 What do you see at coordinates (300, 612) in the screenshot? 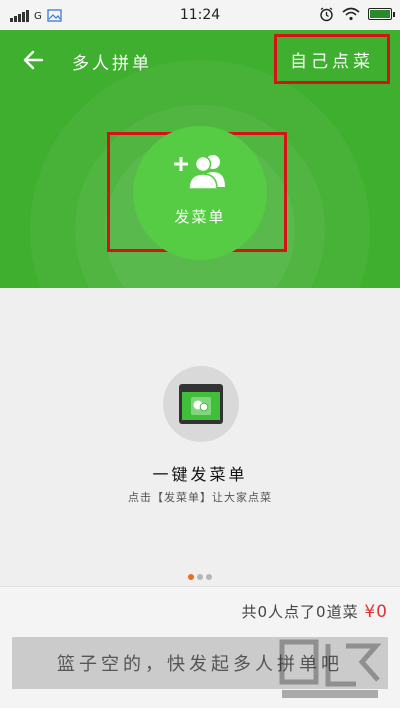
I see `order-summary-text: 共0人点了0道菜` at bounding box center [300, 612].